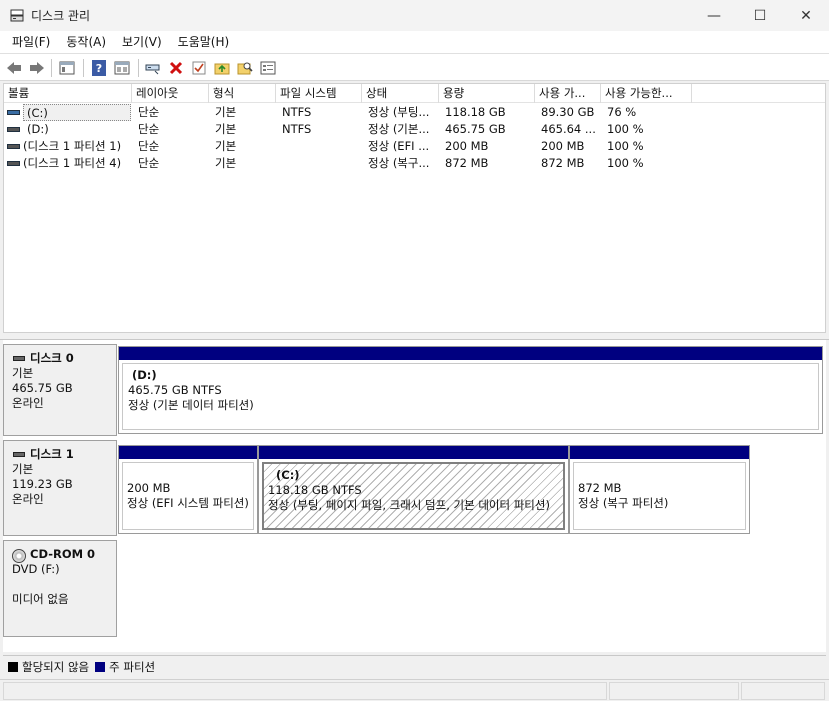 The width and height of the screenshot is (829, 701). What do you see at coordinates (31, 42) in the screenshot?
I see `menu-file: 파일(F)` at bounding box center [31, 42].